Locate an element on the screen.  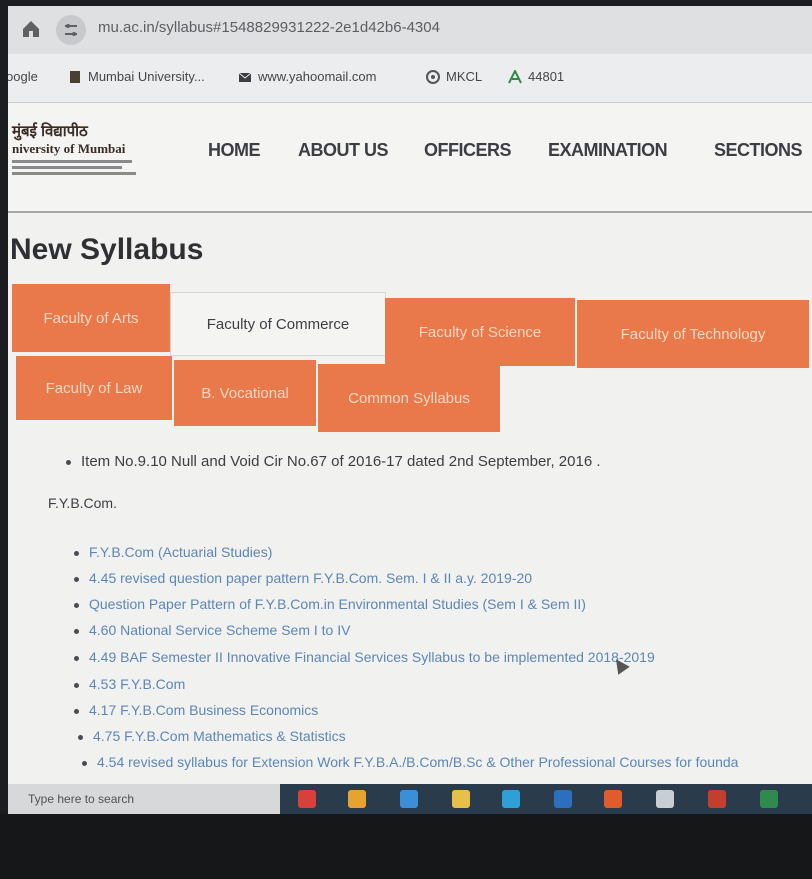
nav-about-us: ABOUT US is located at coordinates (343, 150).